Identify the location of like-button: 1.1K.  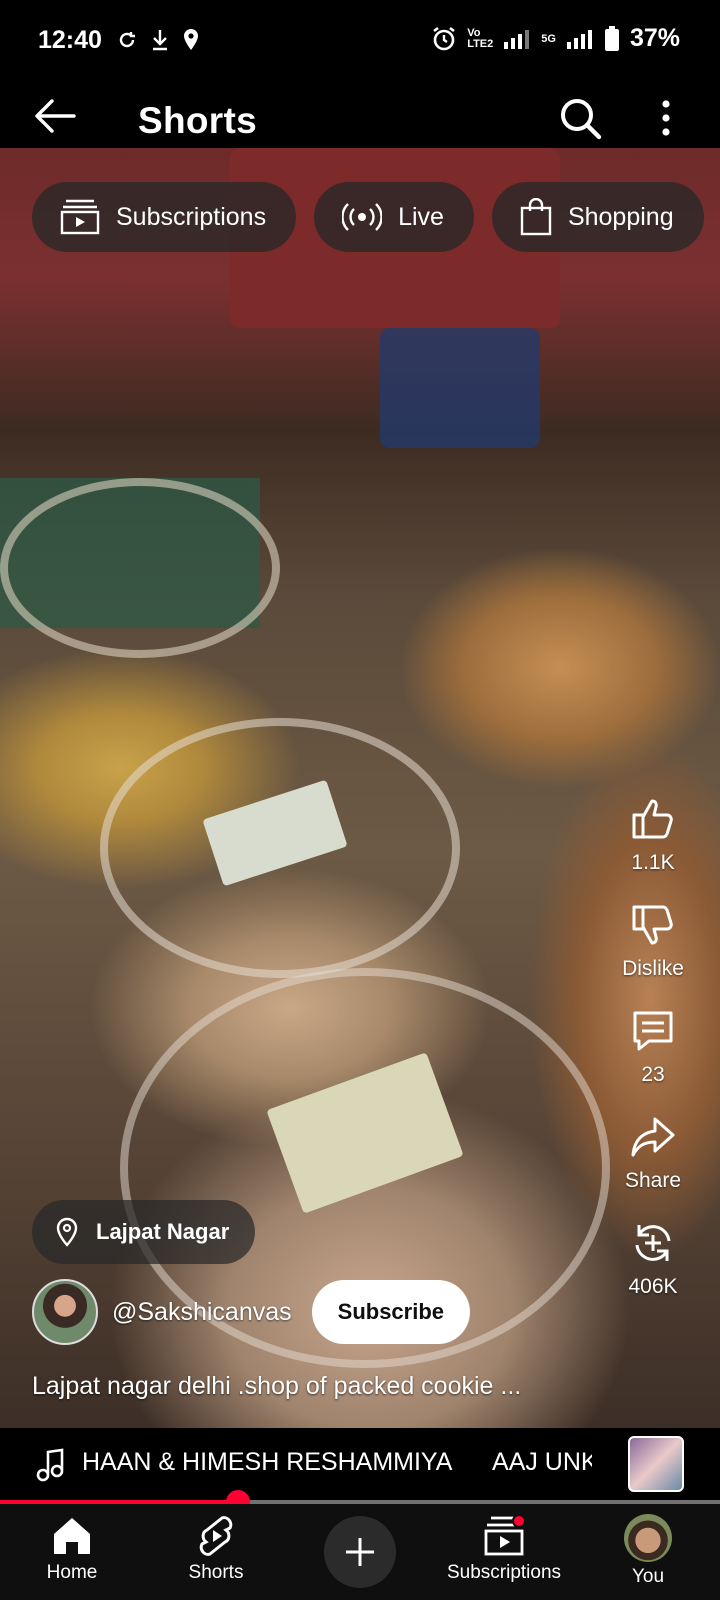
(653, 835).